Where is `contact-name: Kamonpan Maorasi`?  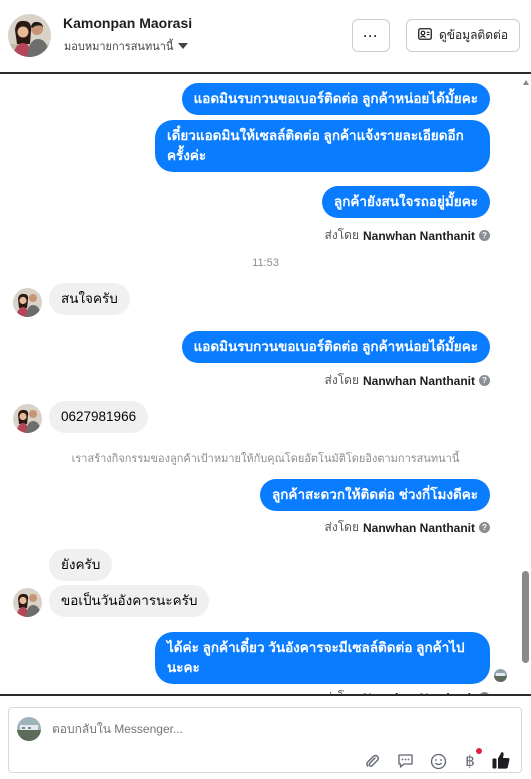
contact-name: Kamonpan Maorasi is located at coordinates (127, 23).